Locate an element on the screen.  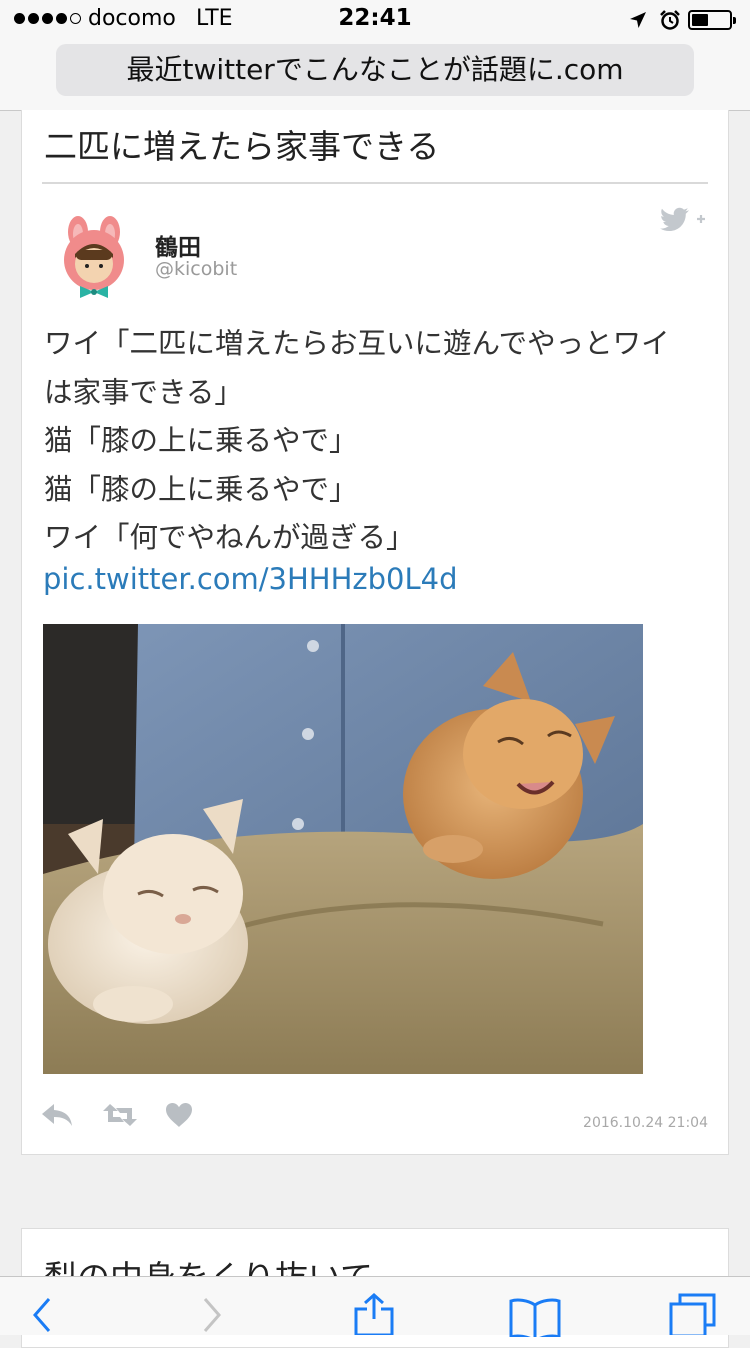
tabs-icon is located at coordinates (693, 1314).